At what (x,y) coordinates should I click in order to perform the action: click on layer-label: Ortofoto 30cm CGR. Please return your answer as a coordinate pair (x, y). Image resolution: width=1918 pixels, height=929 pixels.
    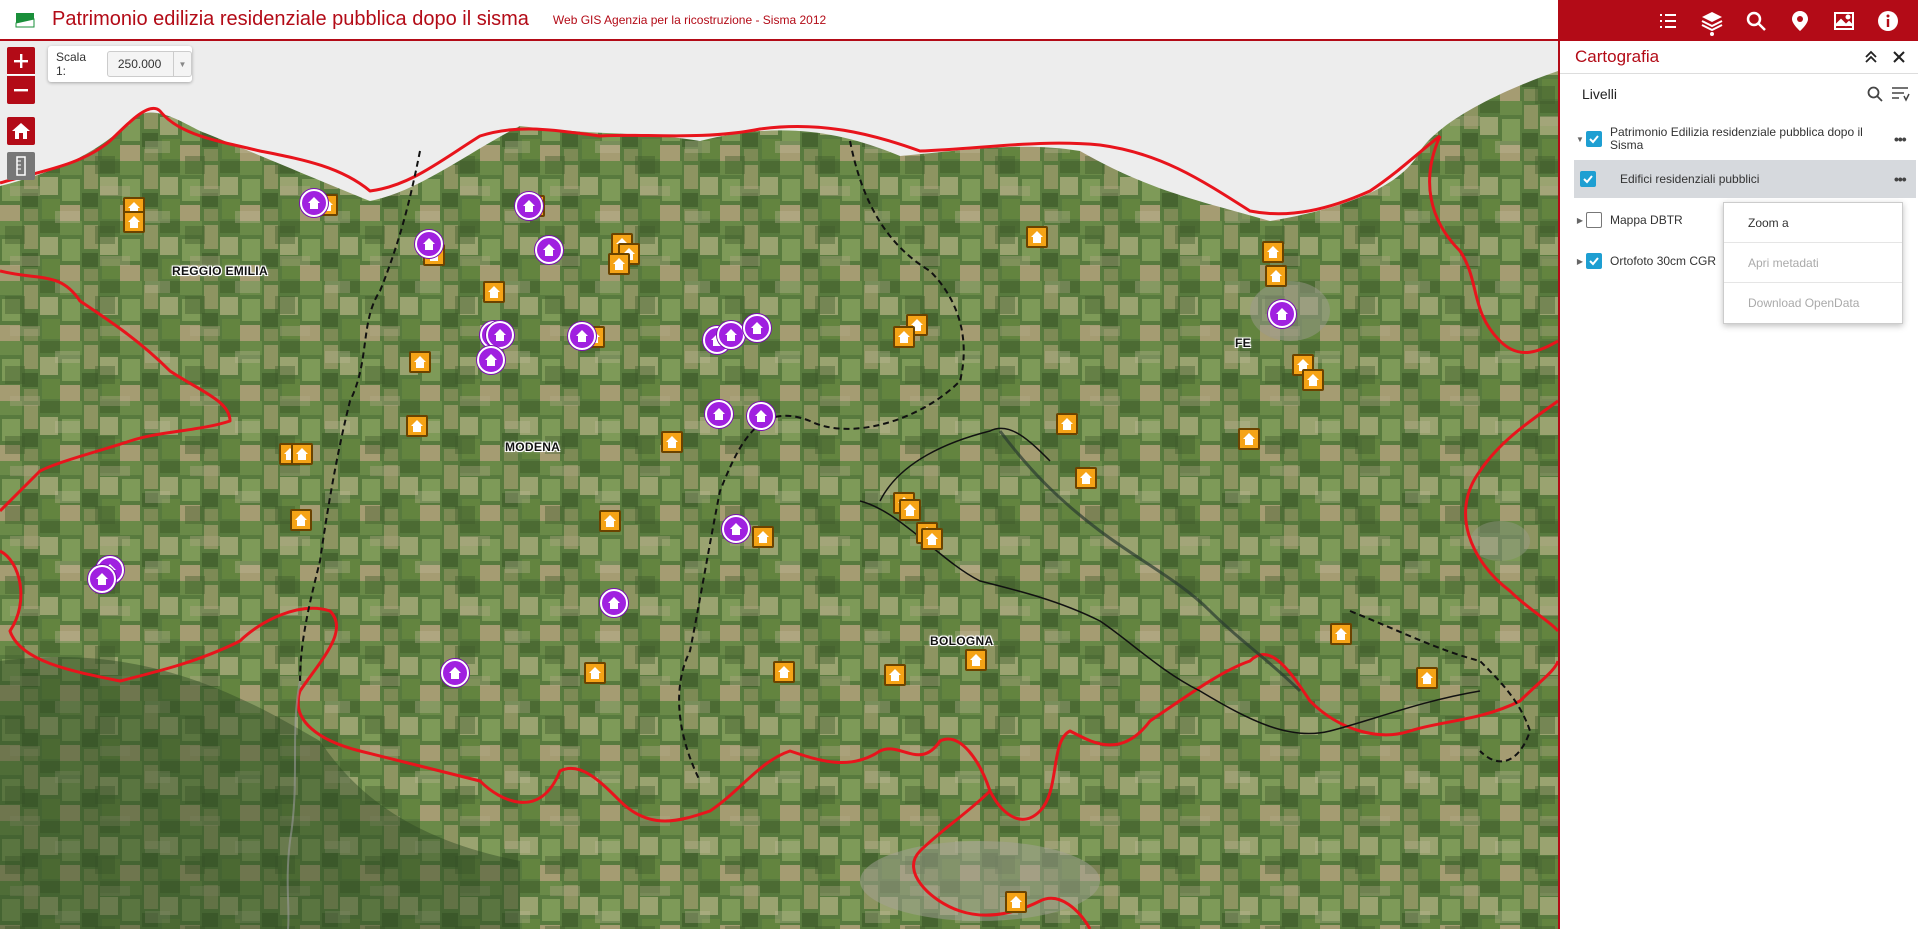
    Looking at the image, I should click on (1663, 261).